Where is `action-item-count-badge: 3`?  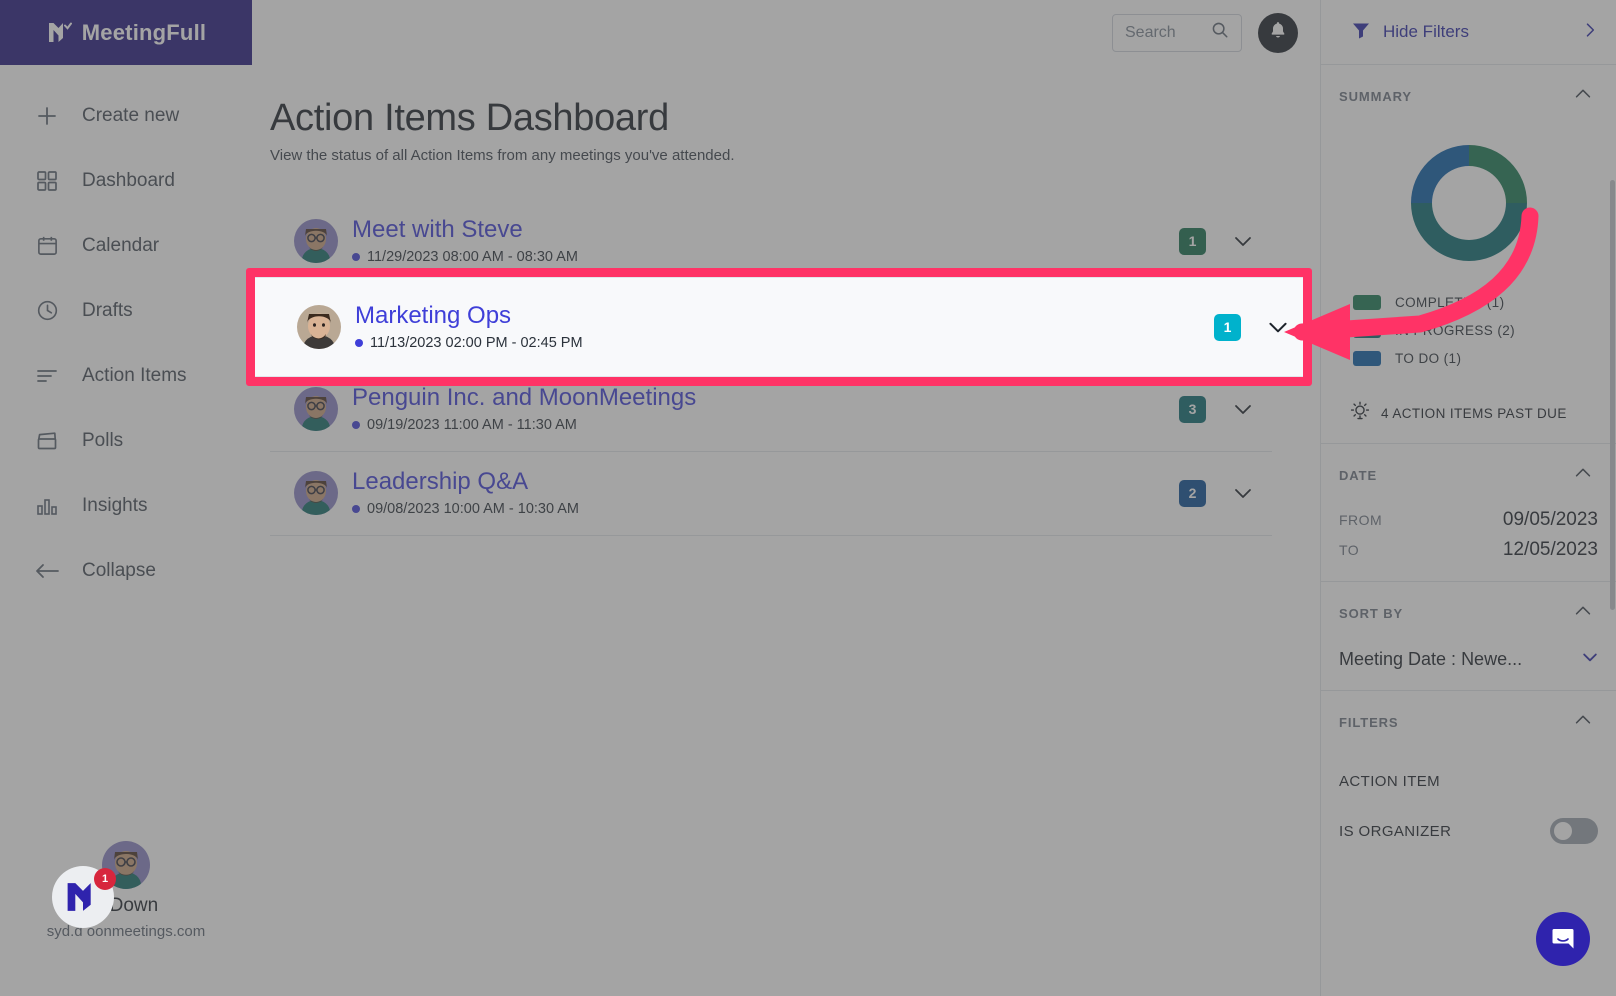
action-item-count-badge: 3 is located at coordinates (1192, 409).